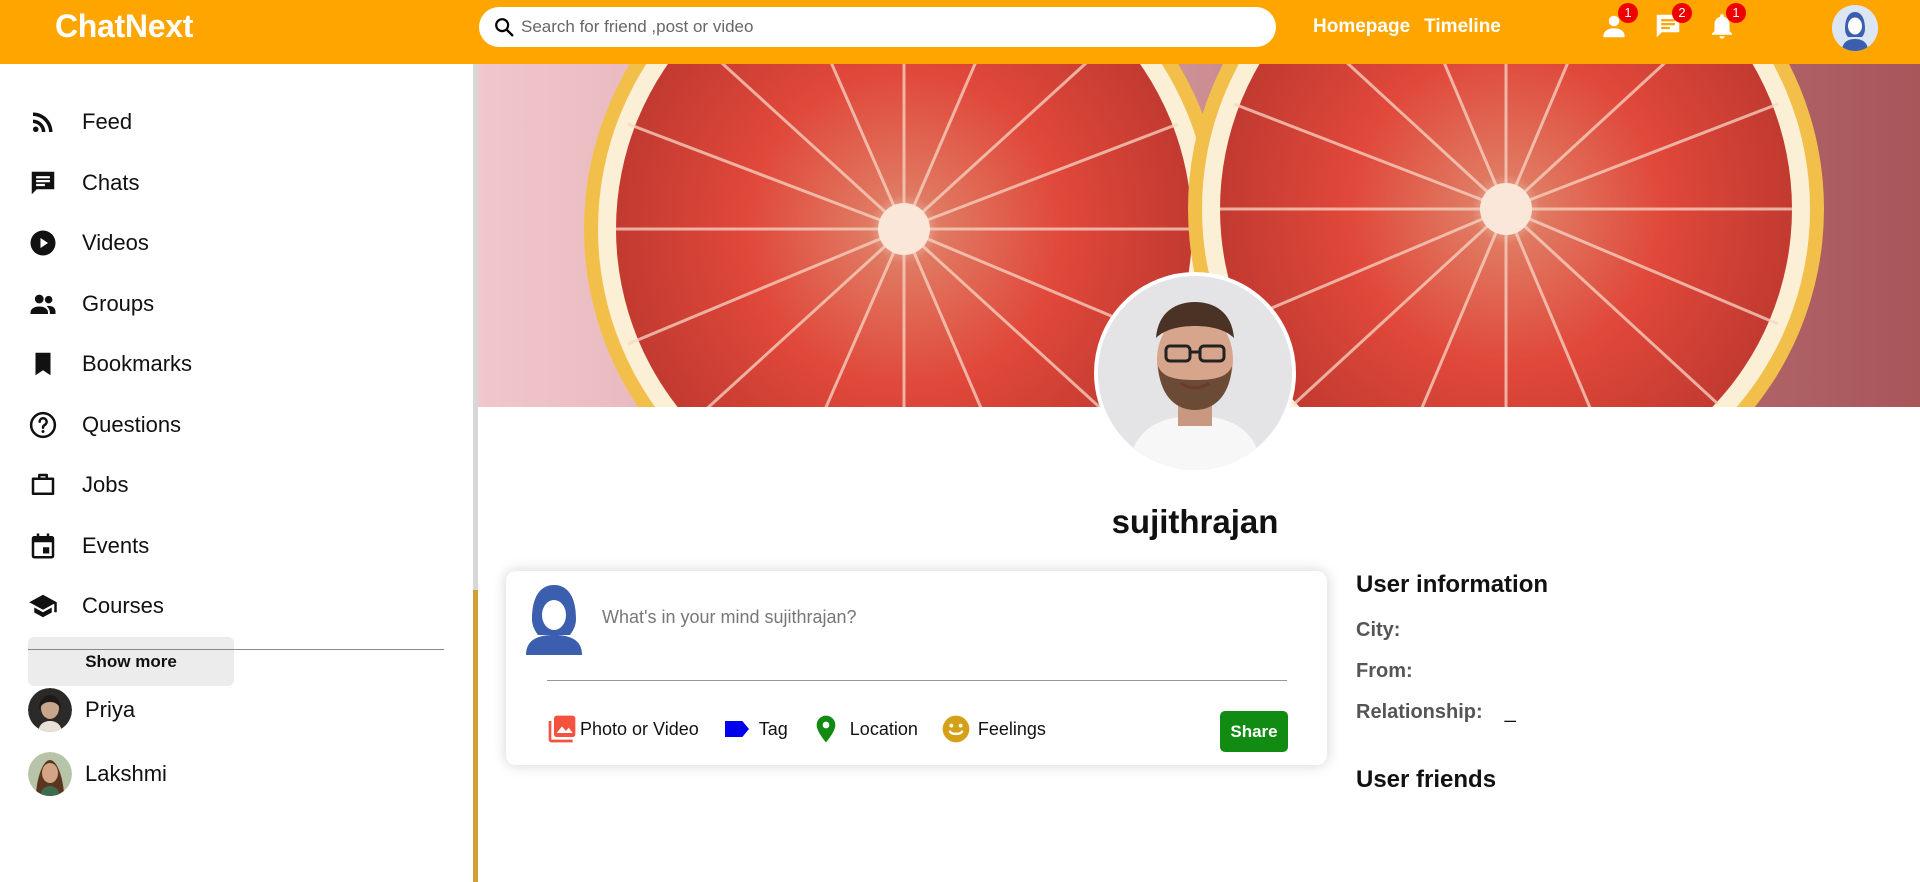 The image size is (1920, 882). What do you see at coordinates (43, 243) in the screenshot?
I see `play-circle-icon` at bounding box center [43, 243].